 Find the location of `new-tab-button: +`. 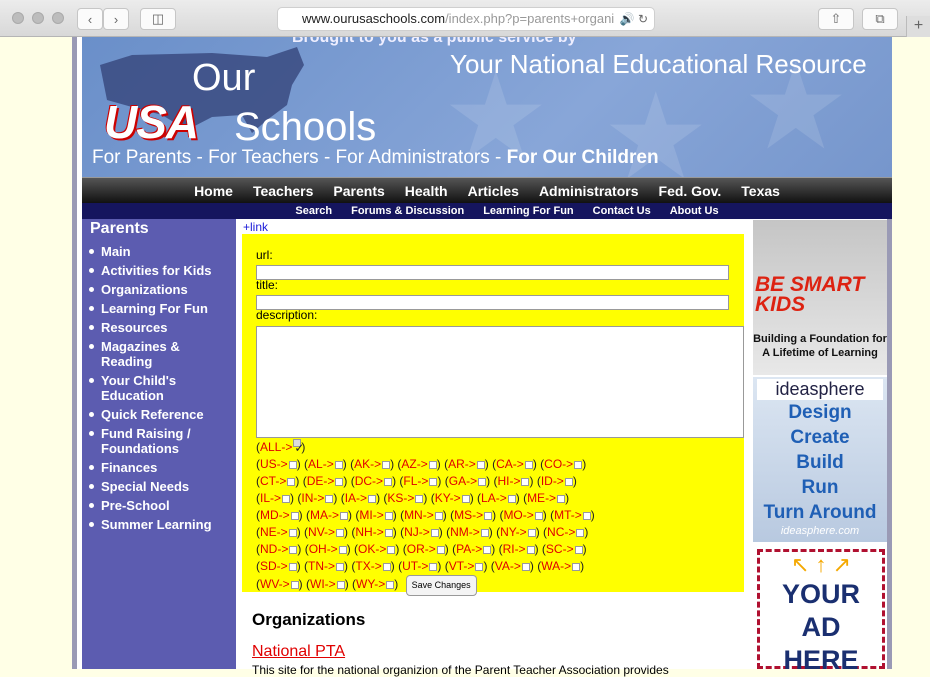

new-tab-button: + is located at coordinates (918, 26).